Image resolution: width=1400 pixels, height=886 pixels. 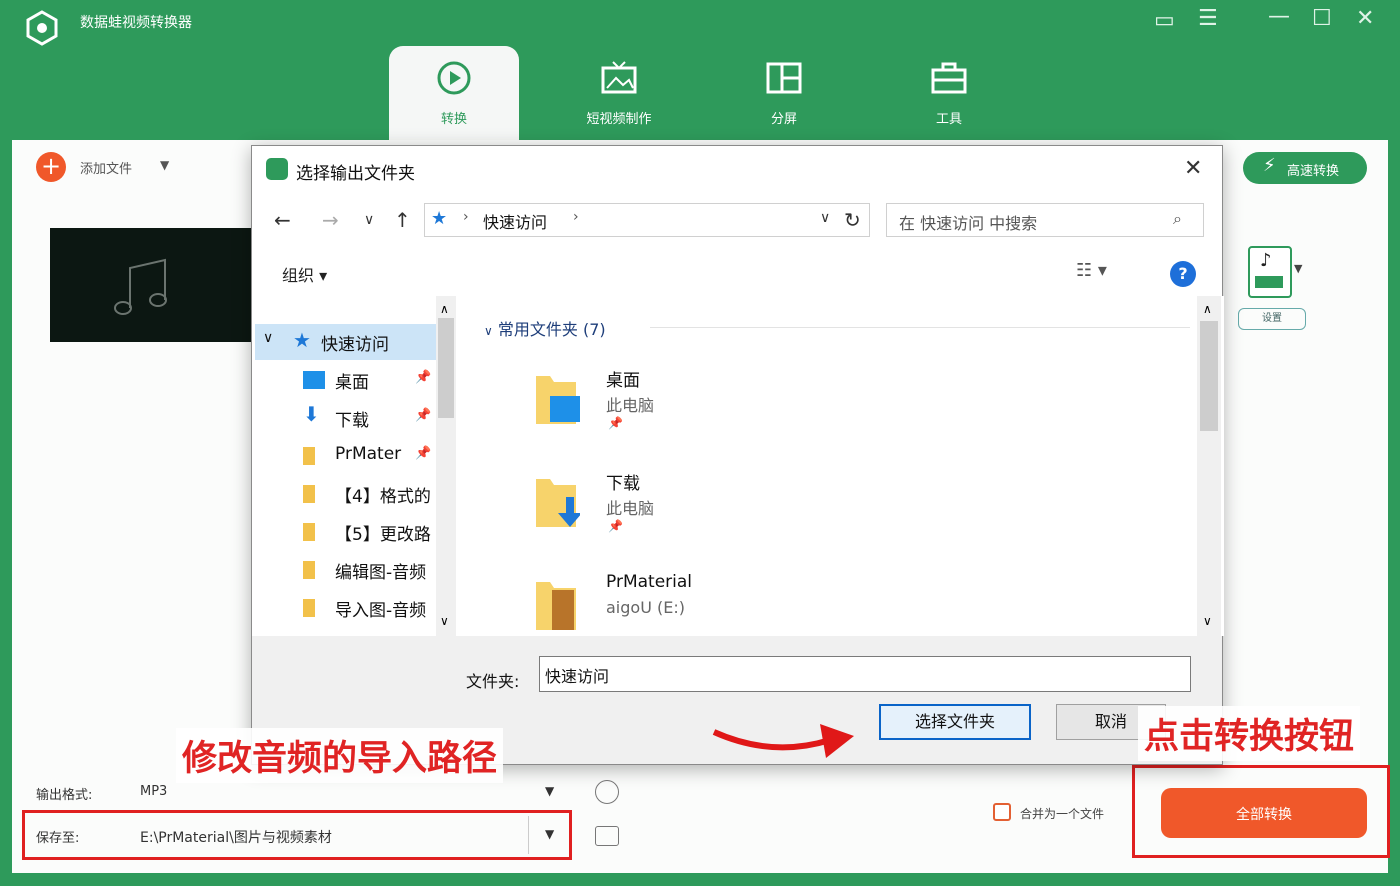 I want to click on help-icon: ?, so click(x=1183, y=274).